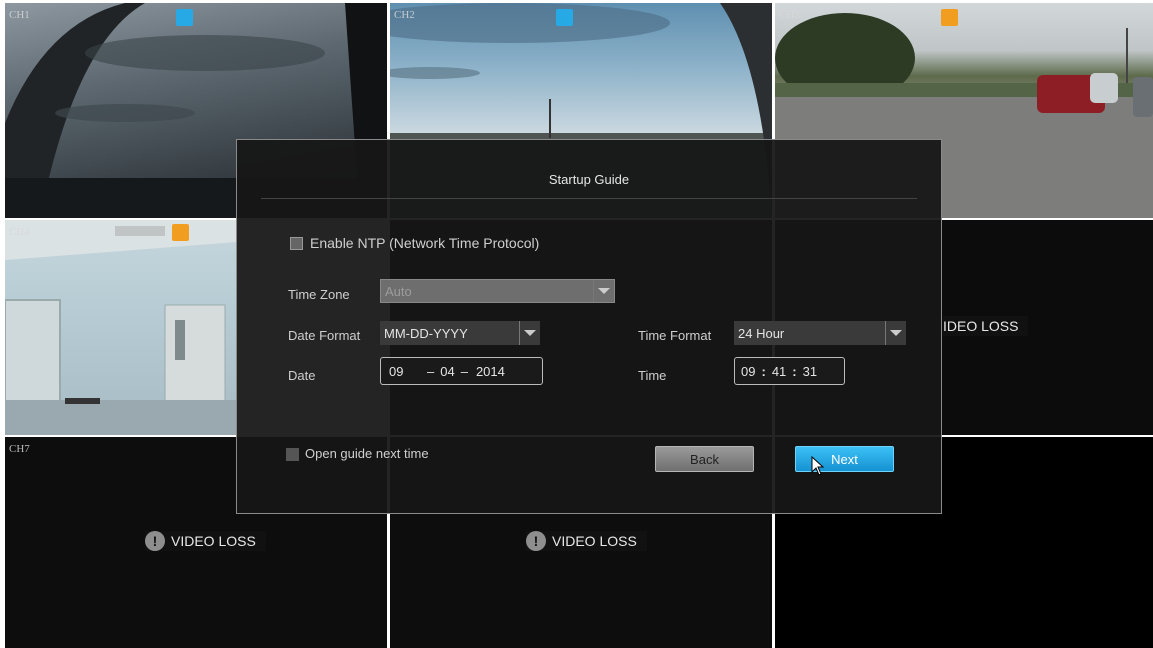 This screenshot has width=1153, height=648. What do you see at coordinates (408, 371) in the screenshot?
I see `date-month: 09` at bounding box center [408, 371].